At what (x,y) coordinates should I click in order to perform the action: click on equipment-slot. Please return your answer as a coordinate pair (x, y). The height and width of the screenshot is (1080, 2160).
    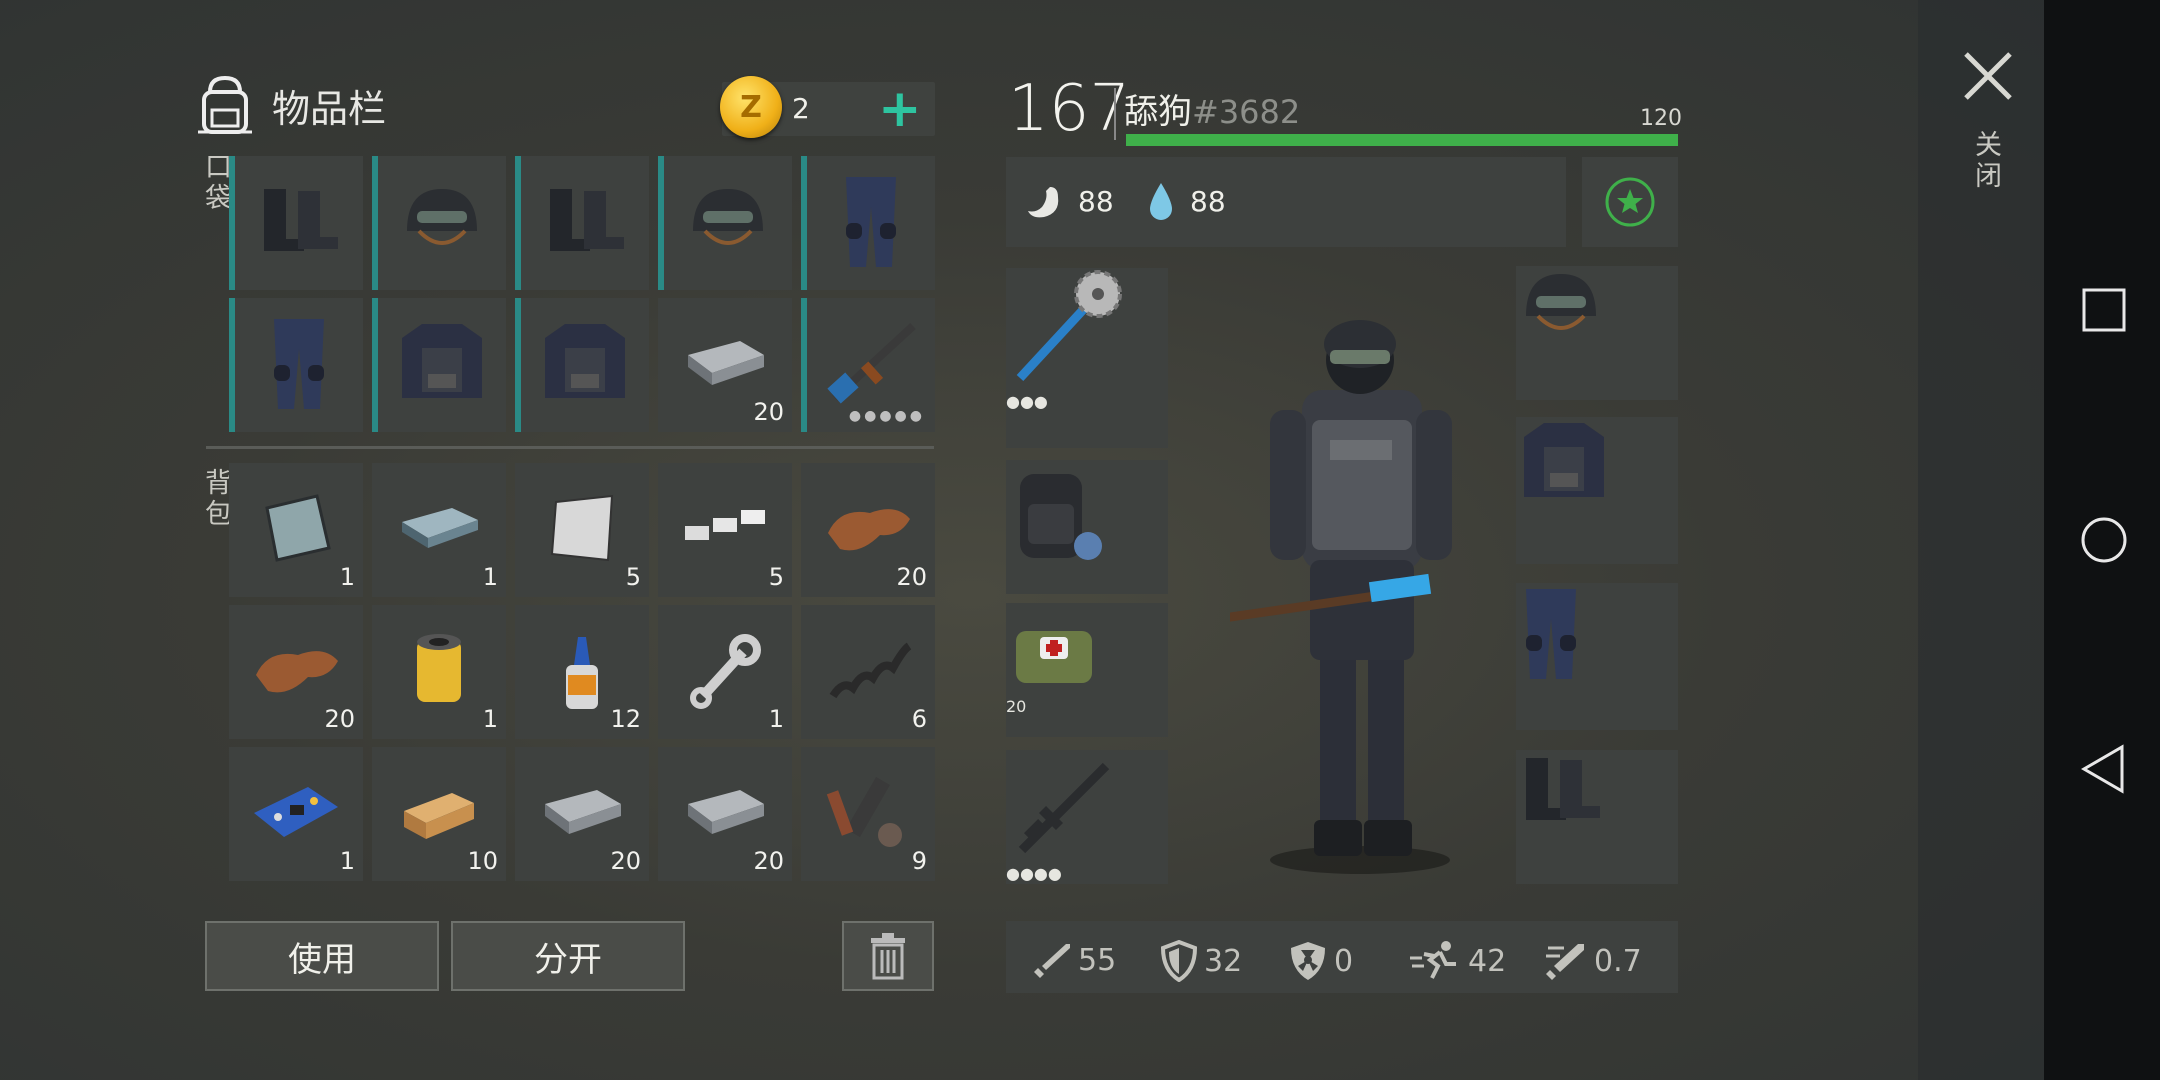
    Looking at the image, I should click on (1087, 527).